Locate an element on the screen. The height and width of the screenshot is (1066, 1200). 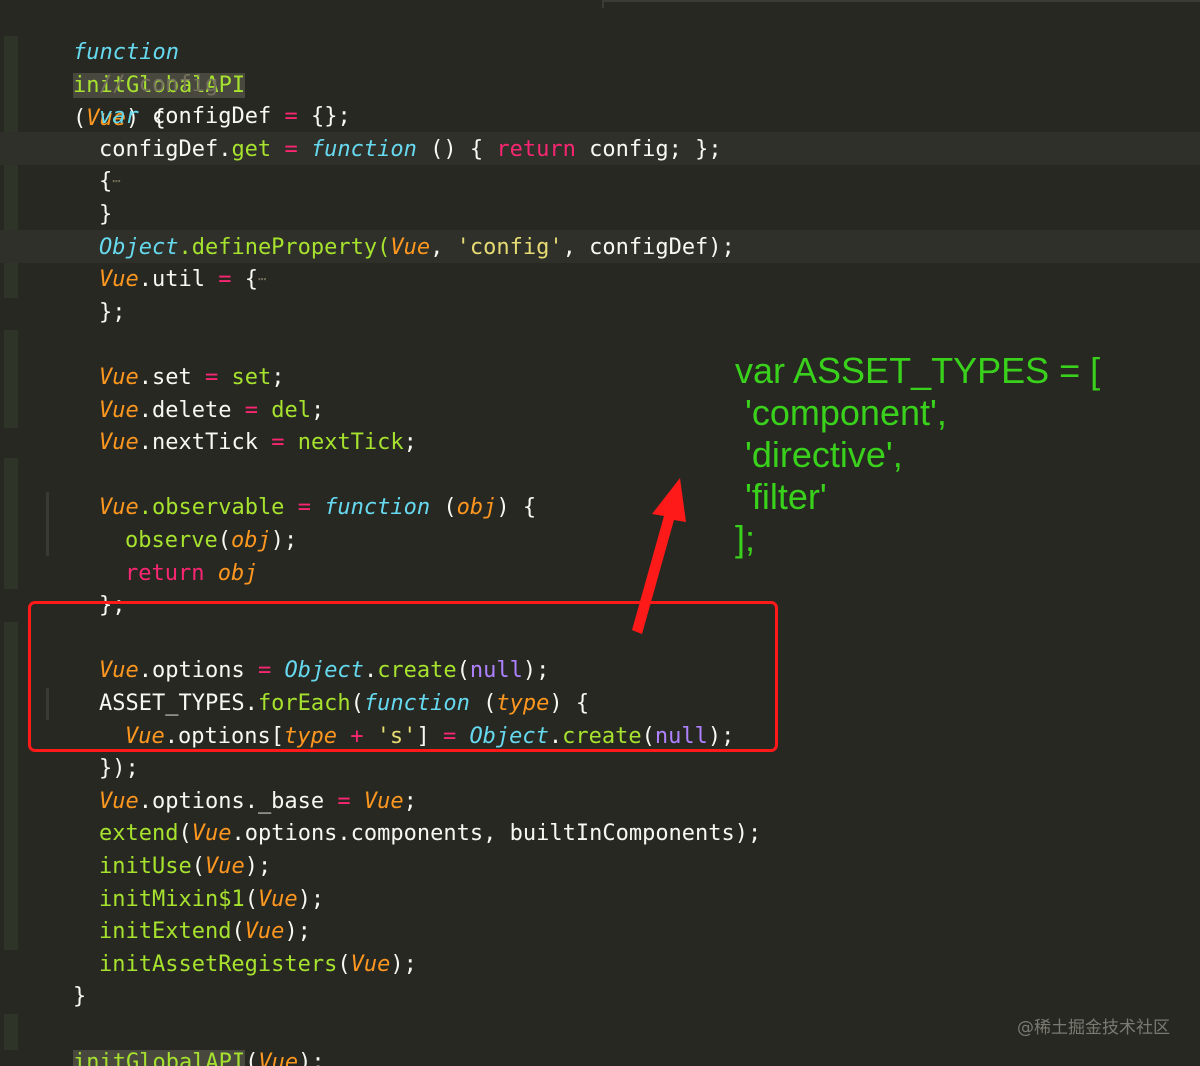
code-line-26: initAssetRegisters(Vue); is located at coordinates (231, 946).